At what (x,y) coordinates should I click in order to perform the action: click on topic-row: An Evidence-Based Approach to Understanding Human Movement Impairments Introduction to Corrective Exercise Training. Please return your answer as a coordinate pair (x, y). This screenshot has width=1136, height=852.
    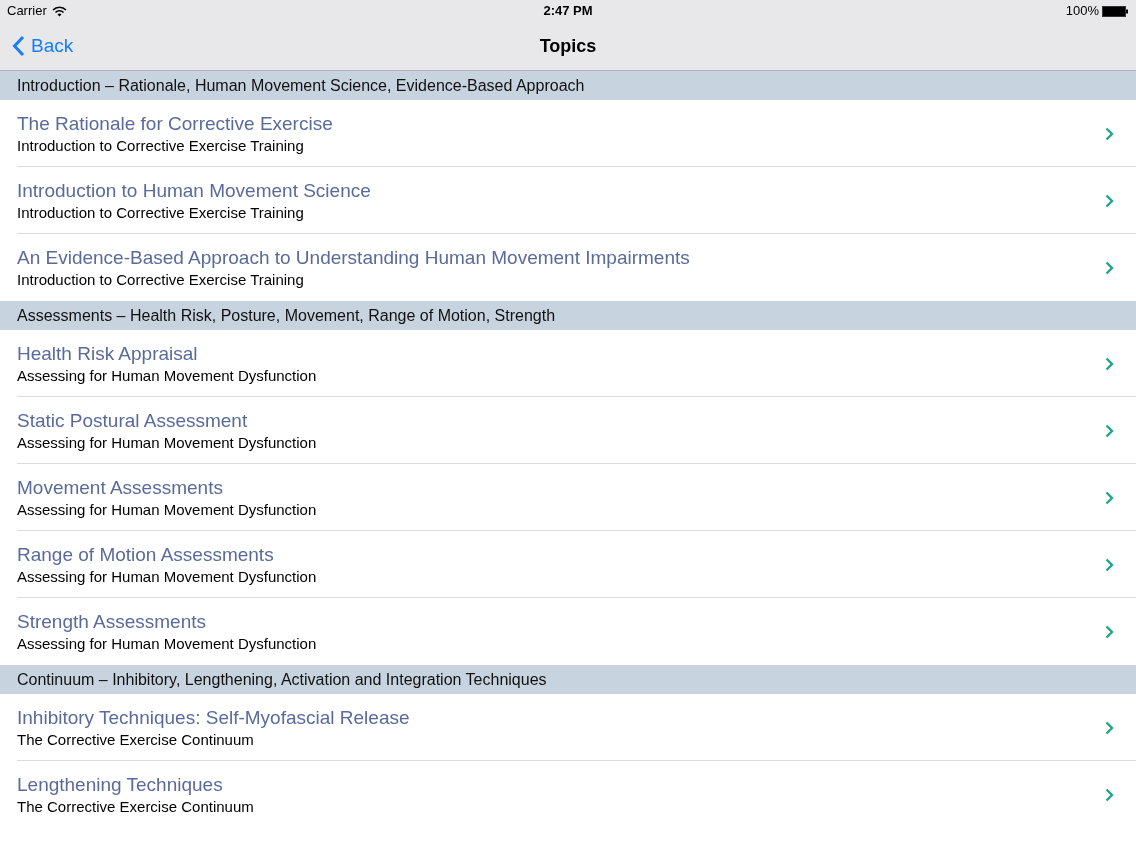
    Looking at the image, I should click on (568, 267).